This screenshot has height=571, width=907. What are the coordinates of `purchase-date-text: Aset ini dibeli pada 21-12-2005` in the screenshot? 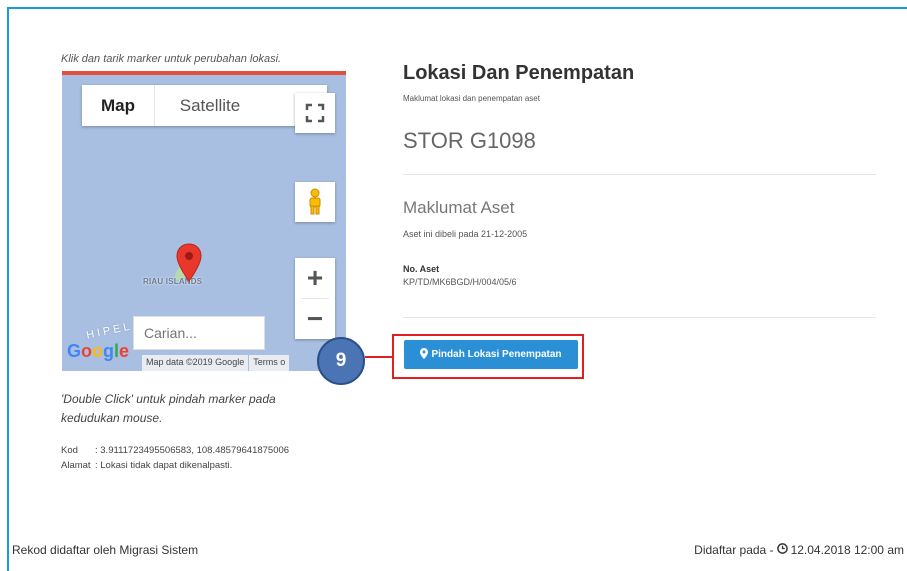 It's located at (465, 234).